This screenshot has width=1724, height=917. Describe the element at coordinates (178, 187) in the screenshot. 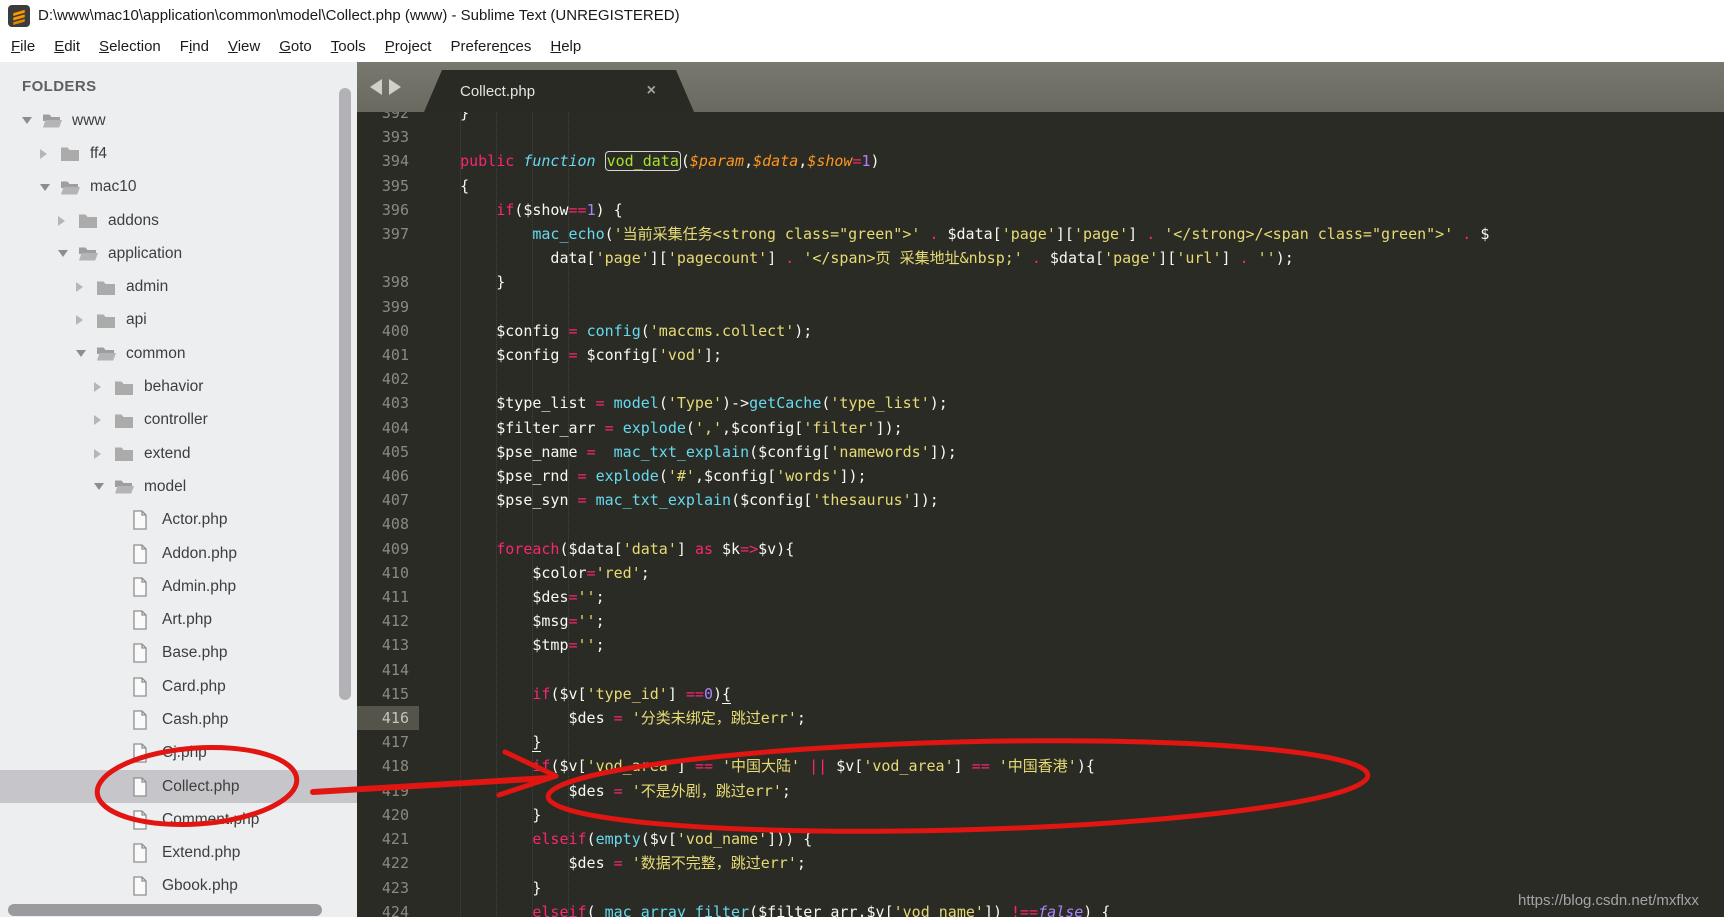

I see `tree-item-mac10: mac10` at that location.